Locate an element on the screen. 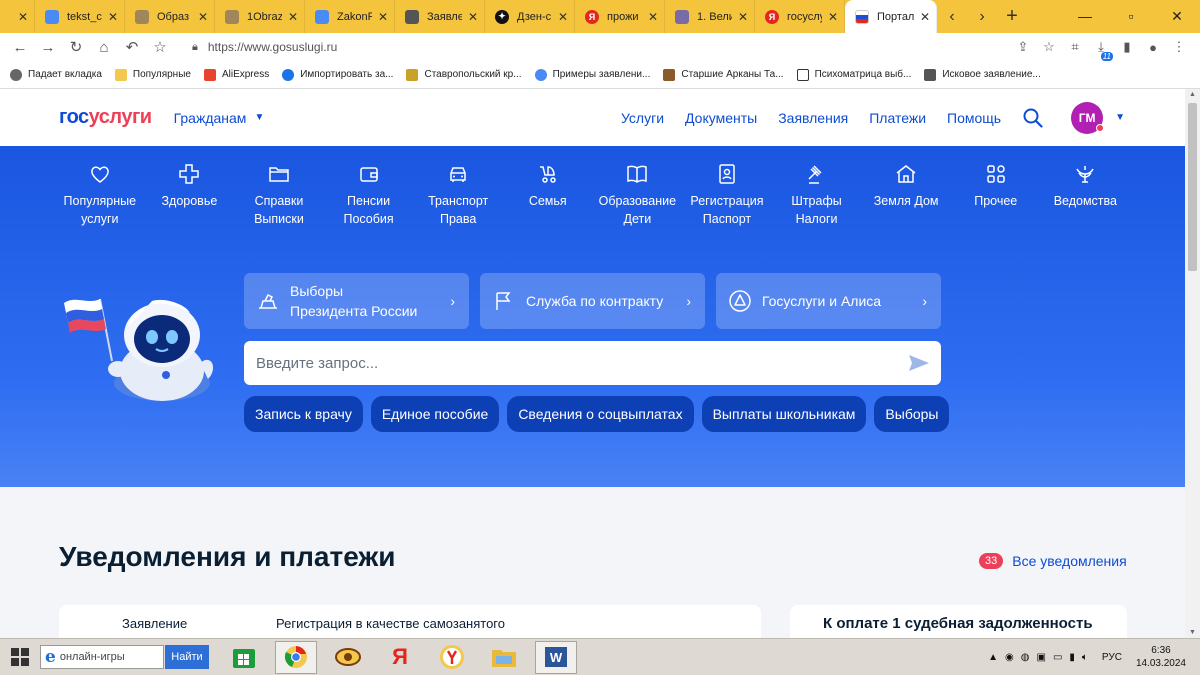 The width and height of the screenshot is (1200, 675). bookmark-star-icon: ☆ is located at coordinates (1049, 47).